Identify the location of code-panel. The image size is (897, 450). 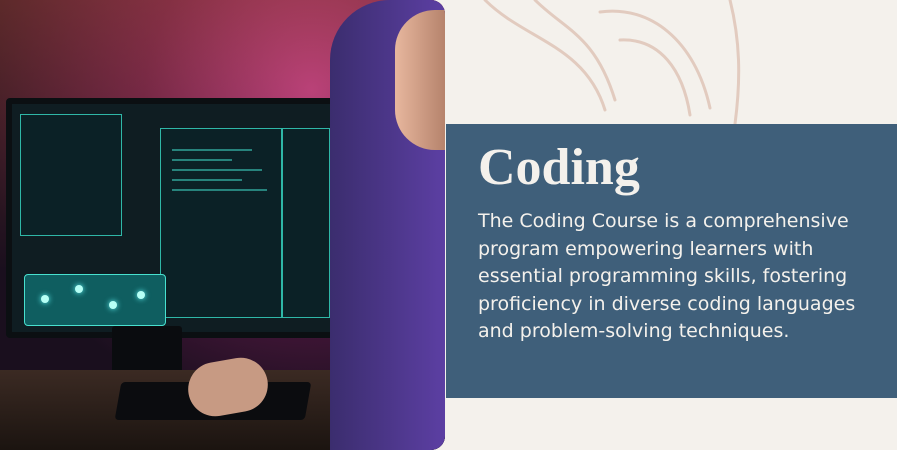
(221, 223).